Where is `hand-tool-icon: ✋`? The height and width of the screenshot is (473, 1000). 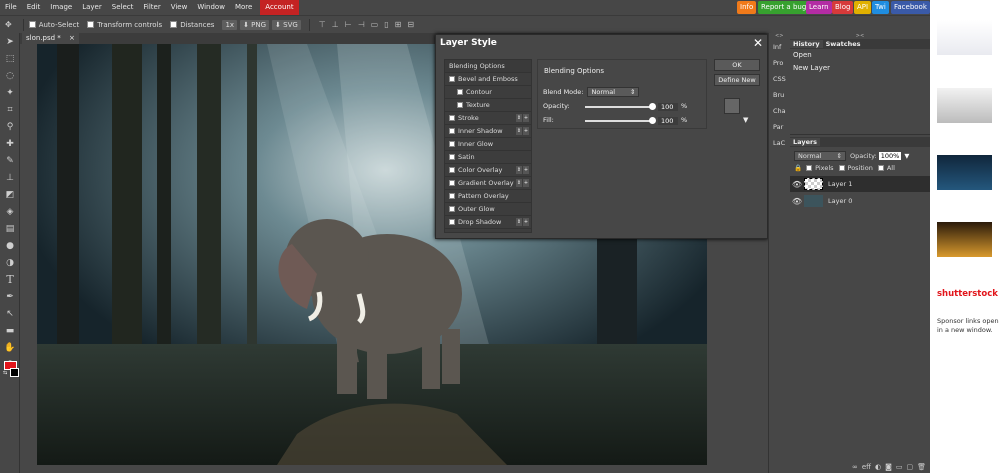 hand-tool-icon: ✋ is located at coordinates (10, 347).